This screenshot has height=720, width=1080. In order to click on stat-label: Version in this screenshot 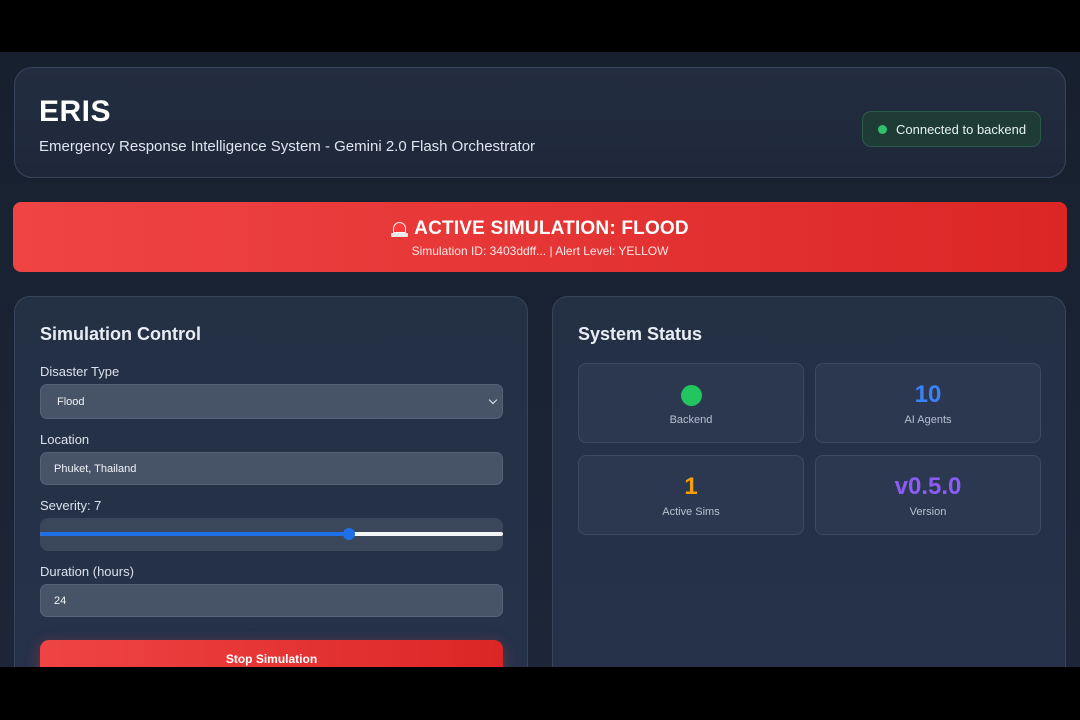, I will do `click(928, 512)`.